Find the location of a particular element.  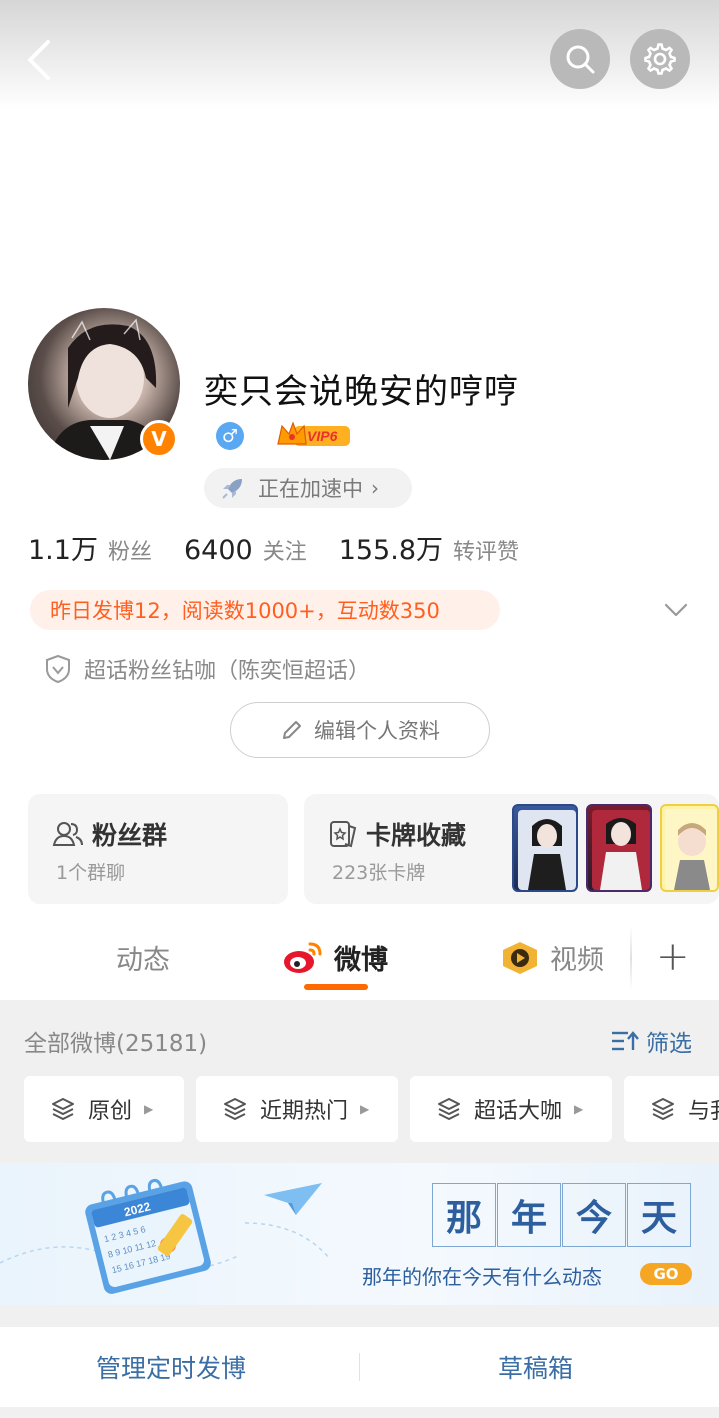

tab-feed: 动态 is located at coordinates (143, 957).